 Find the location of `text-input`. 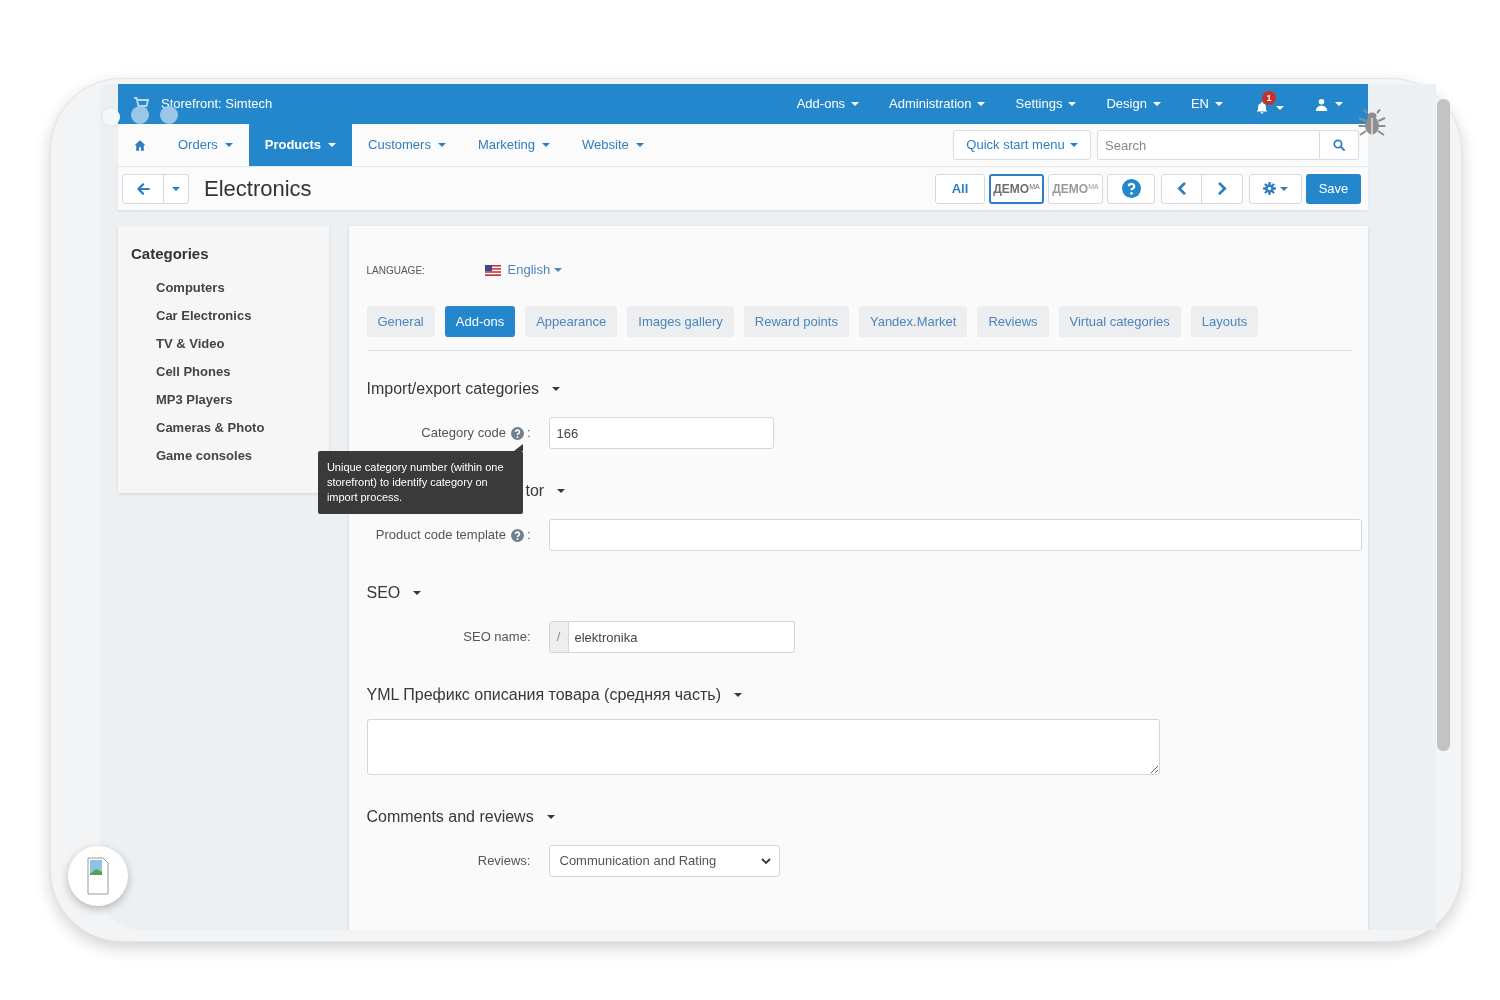

text-input is located at coordinates (955, 535).